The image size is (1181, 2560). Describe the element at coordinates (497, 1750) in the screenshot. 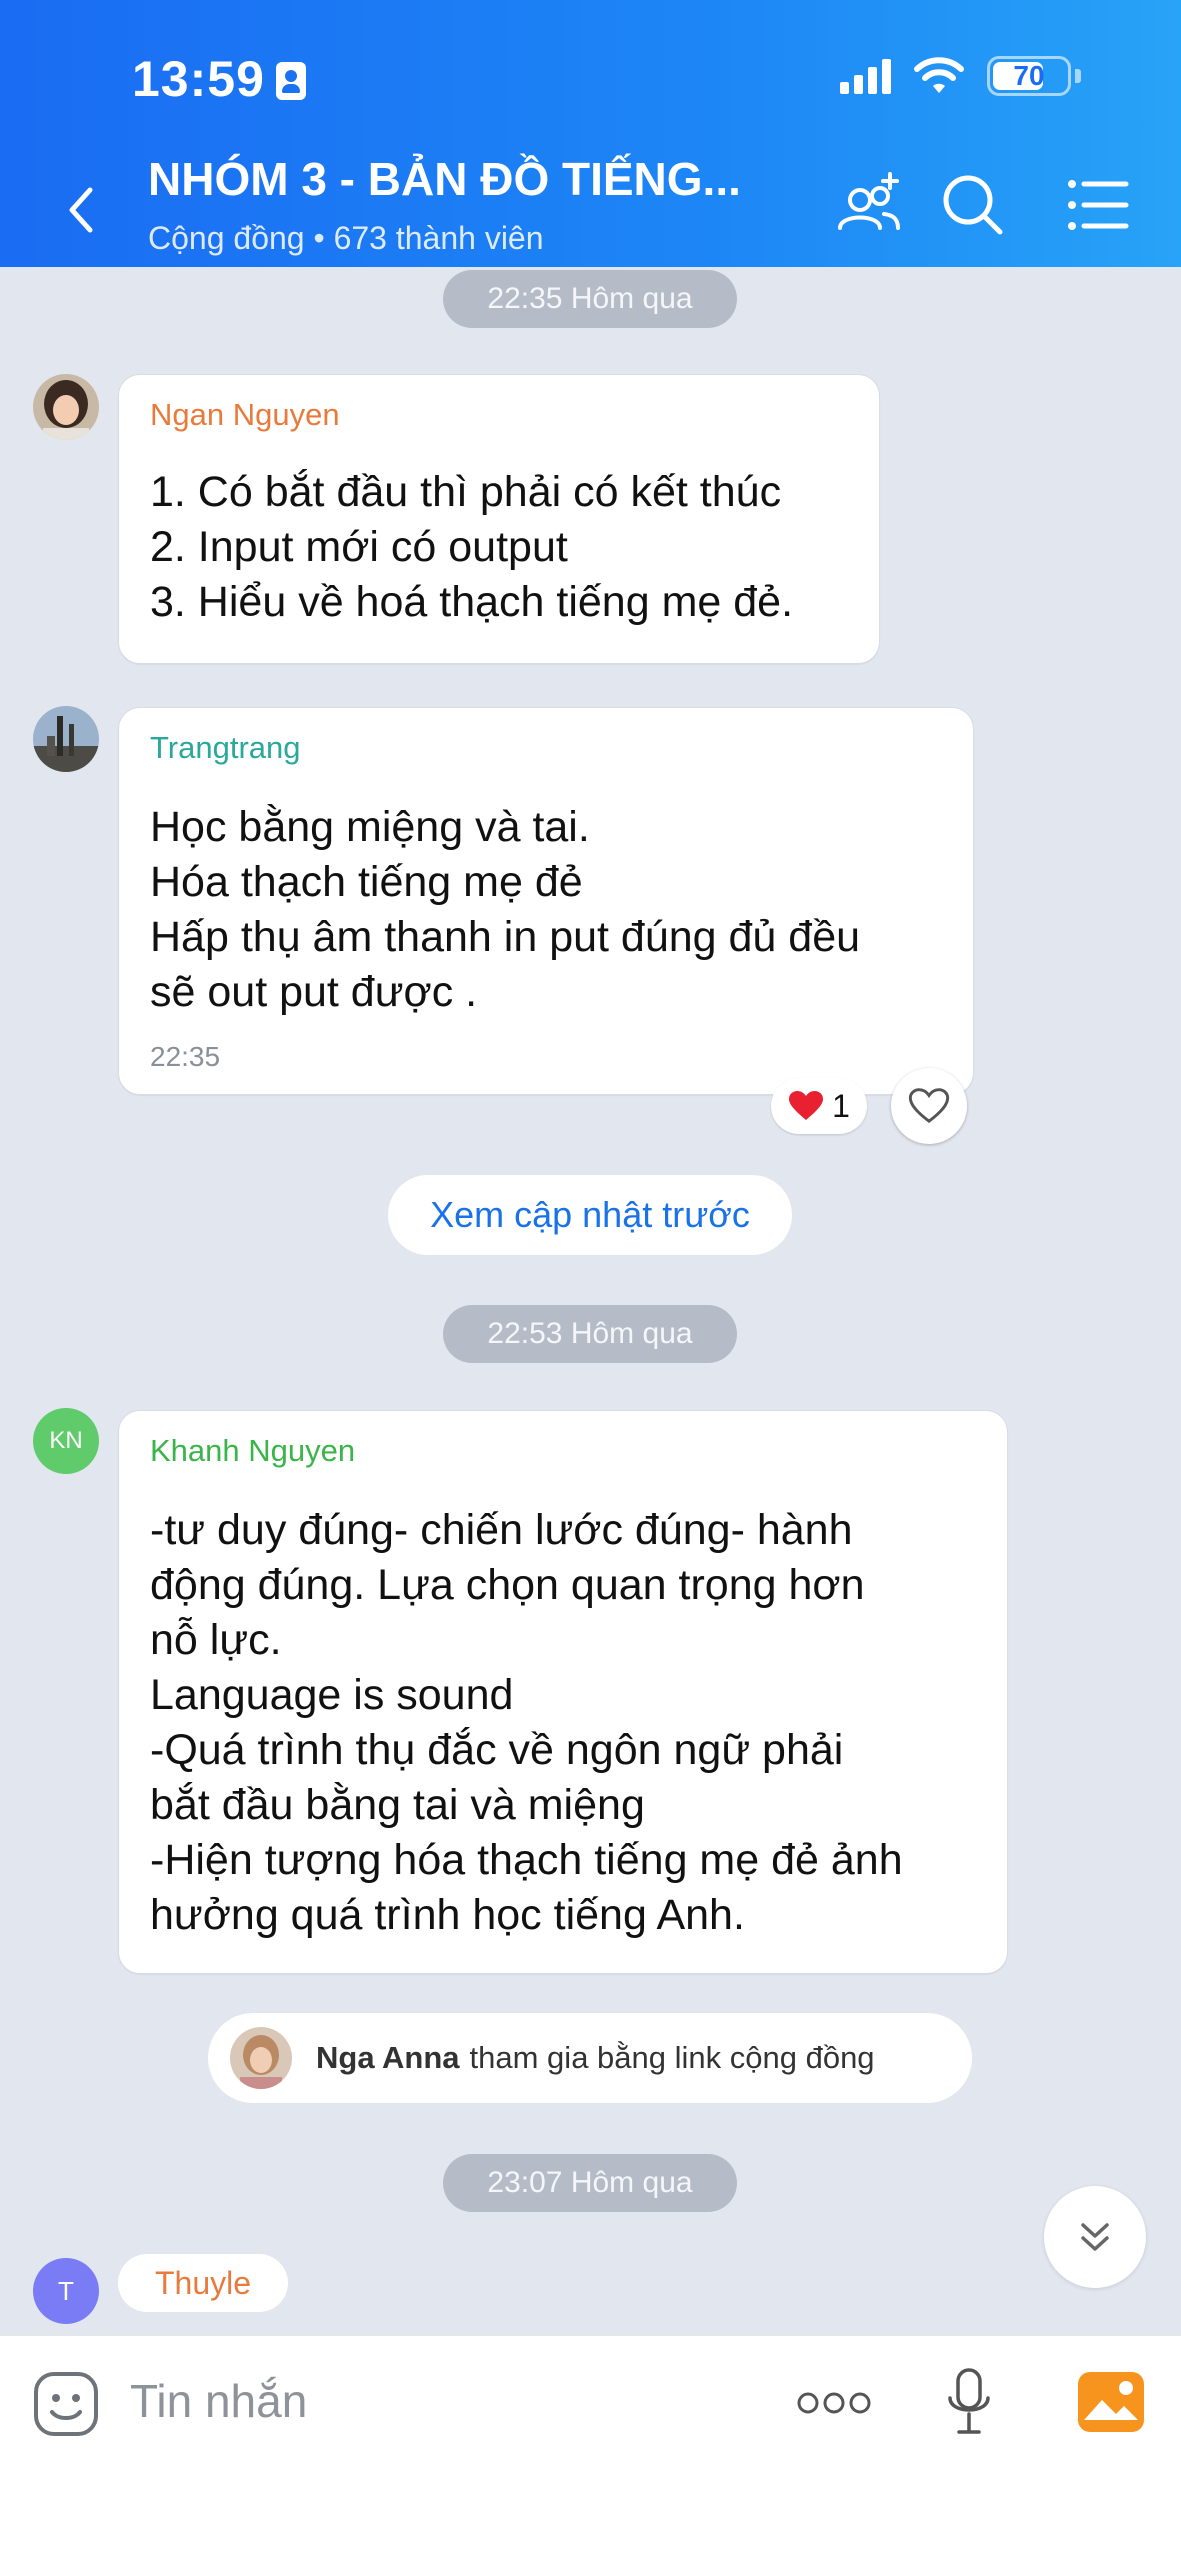

I see `message-line: -Quá trình thụ đắc về ngôn ngữ phải` at that location.